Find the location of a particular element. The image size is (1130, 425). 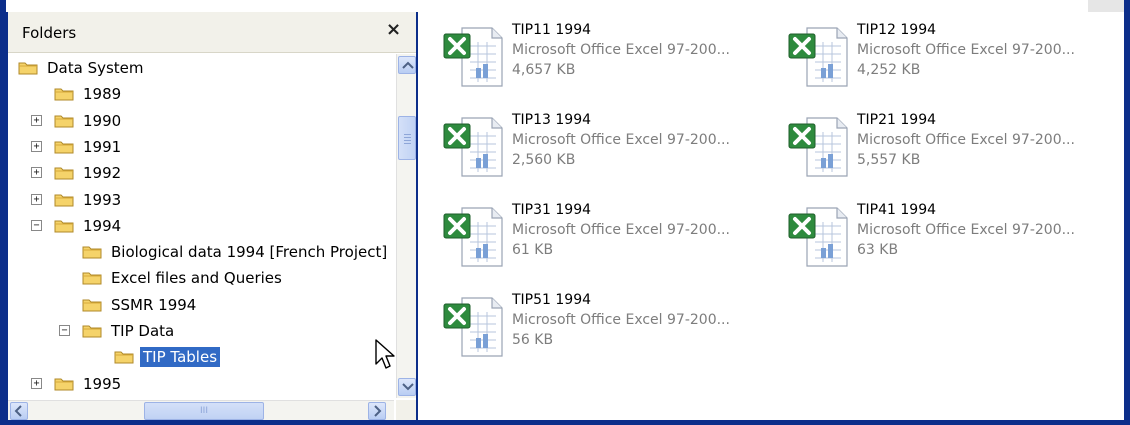

file-size: 4,252 KB is located at coordinates (889, 70).